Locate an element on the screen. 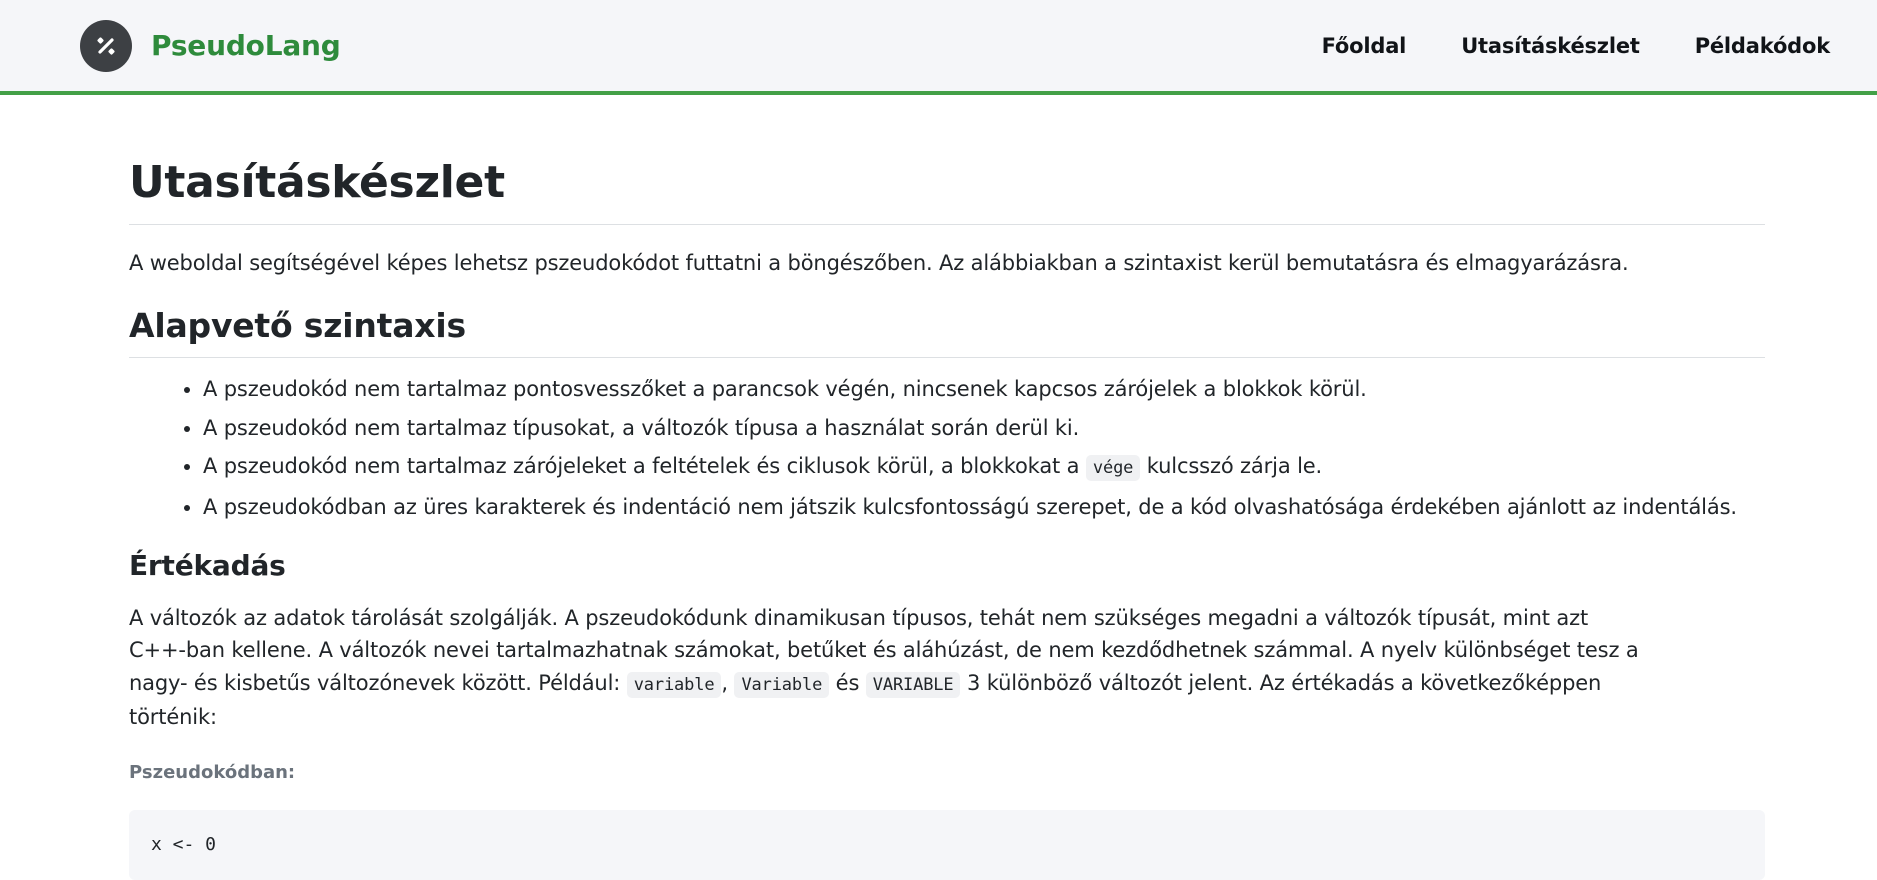  section-title-assignment: Értékadás is located at coordinates (207, 565).